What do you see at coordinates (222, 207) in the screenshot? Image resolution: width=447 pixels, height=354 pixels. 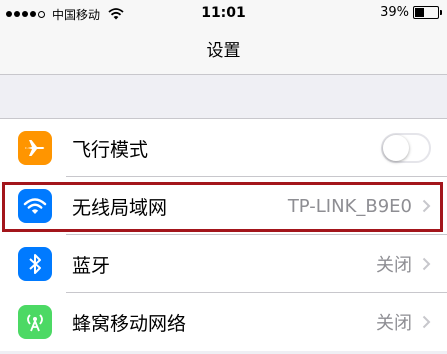 I see `wlan-highlight-box` at bounding box center [222, 207].